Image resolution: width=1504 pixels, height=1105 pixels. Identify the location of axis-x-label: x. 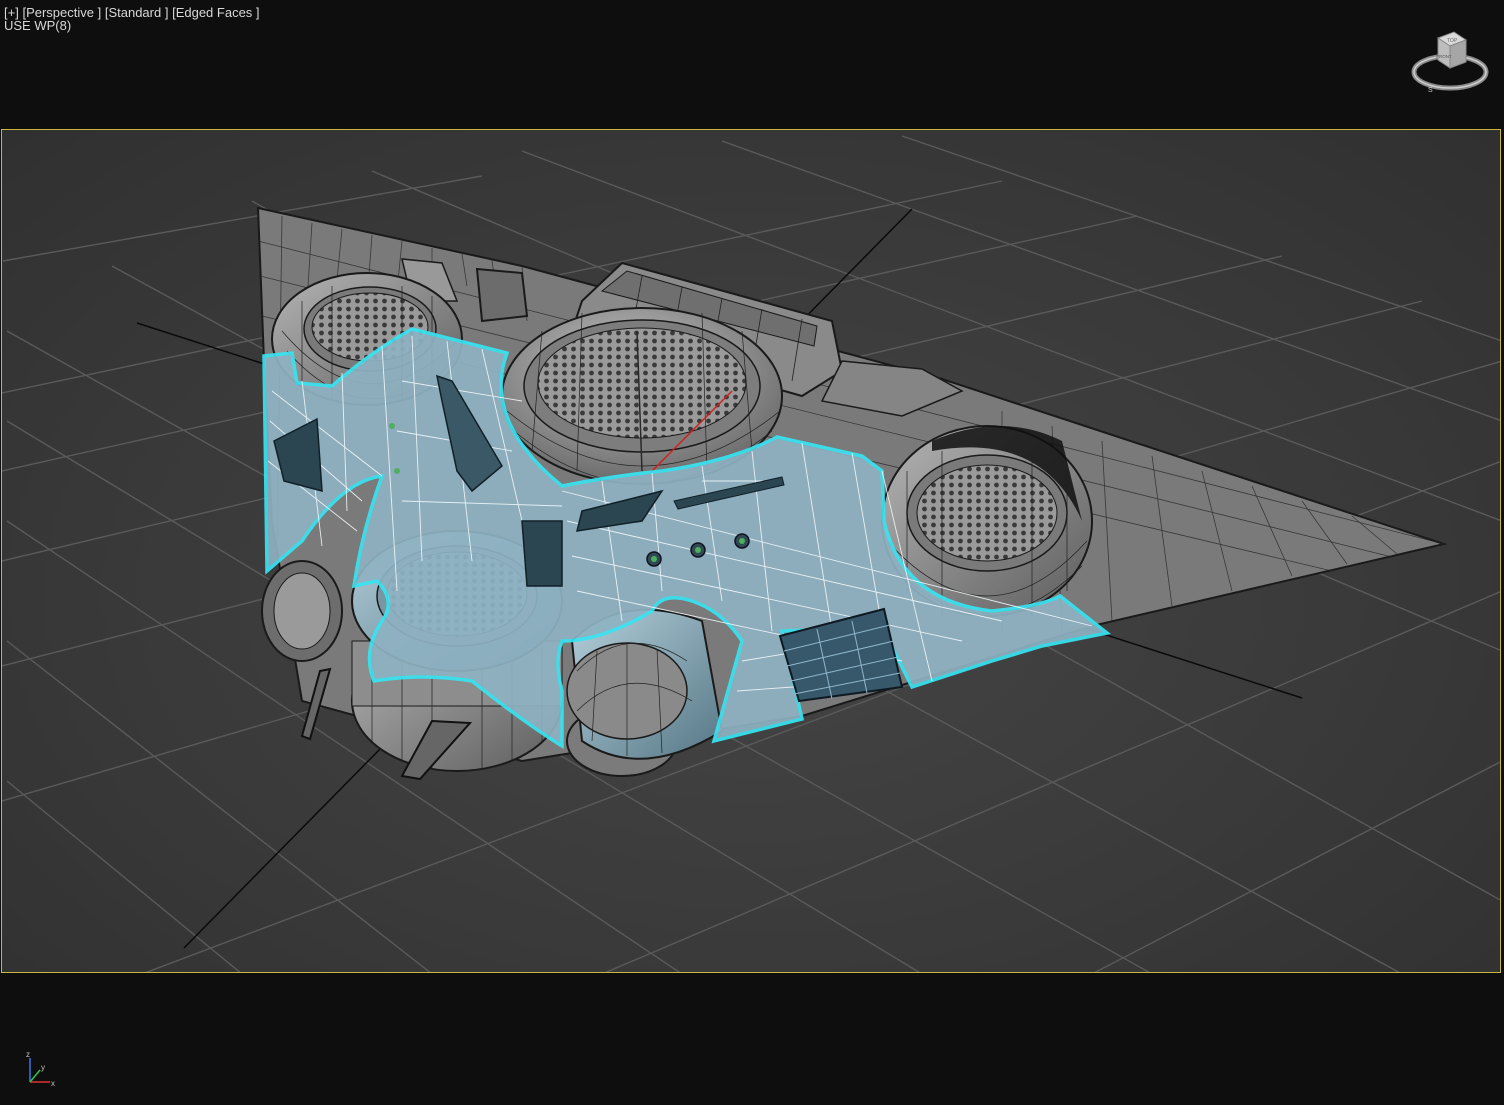
(53, 1083).